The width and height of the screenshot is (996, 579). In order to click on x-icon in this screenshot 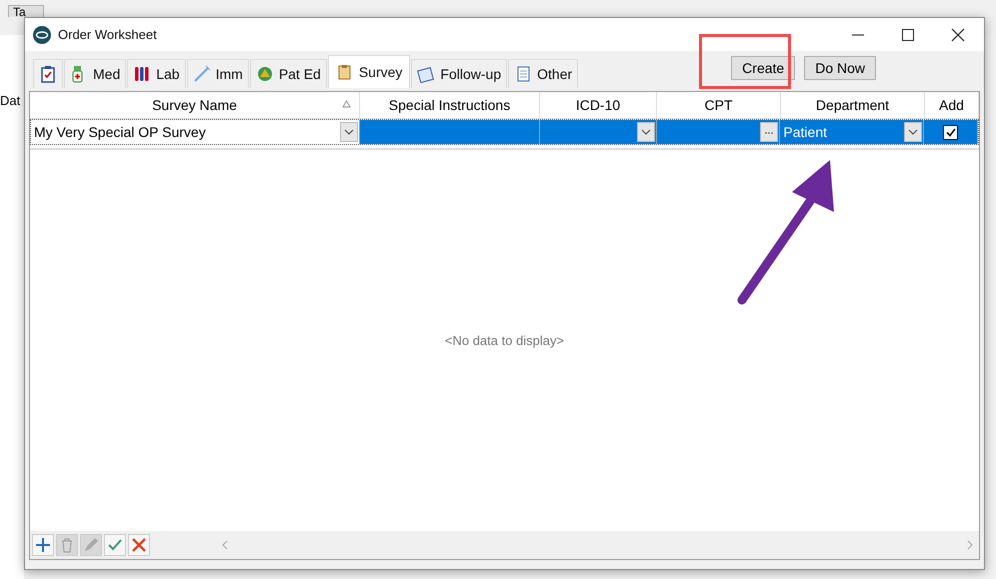, I will do `click(139, 545)`.